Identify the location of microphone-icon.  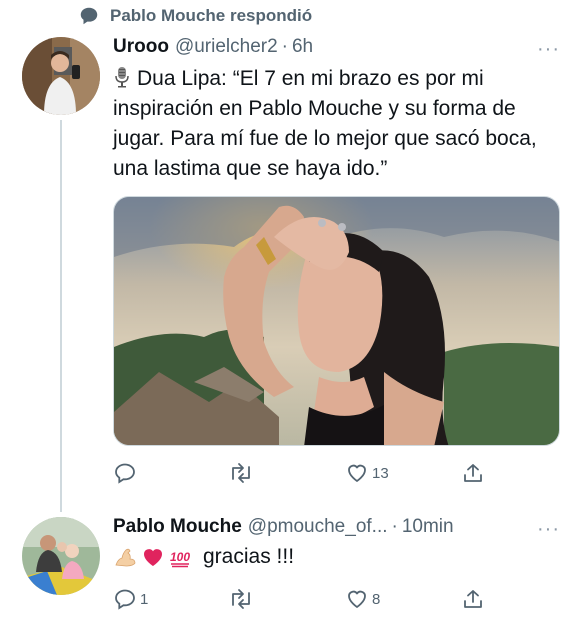
(122, 79).